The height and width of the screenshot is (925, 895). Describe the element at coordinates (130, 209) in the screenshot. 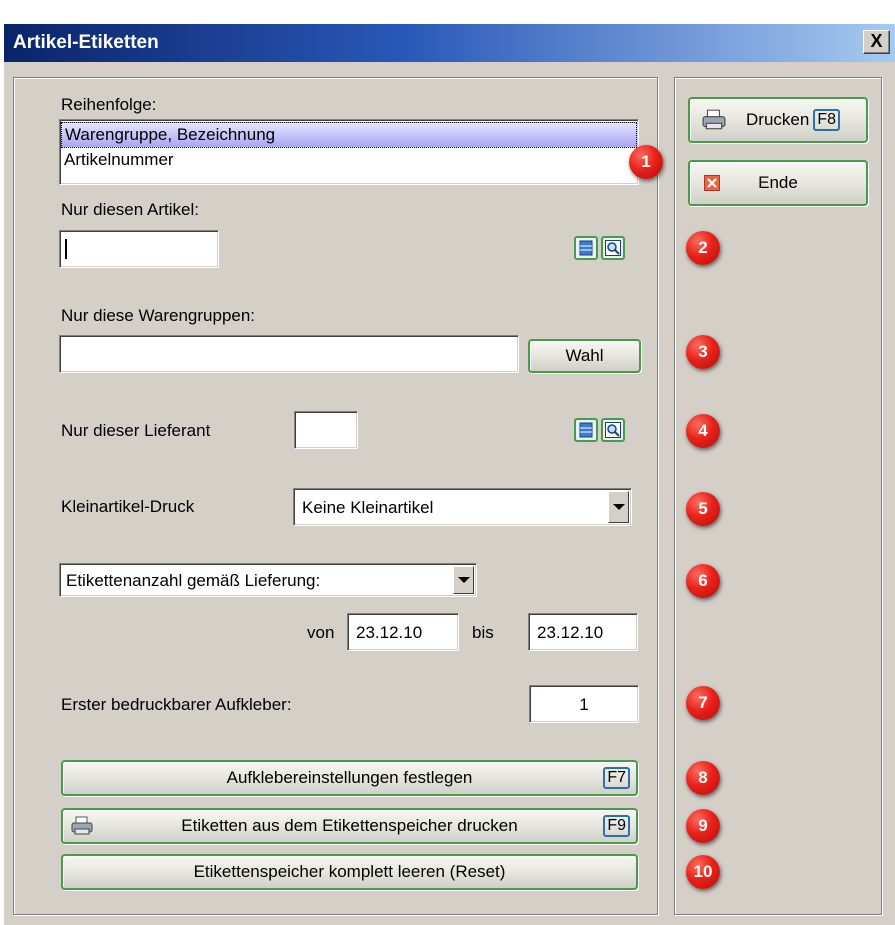

I see `article-label: Nur diesen Artikel:` at that location.